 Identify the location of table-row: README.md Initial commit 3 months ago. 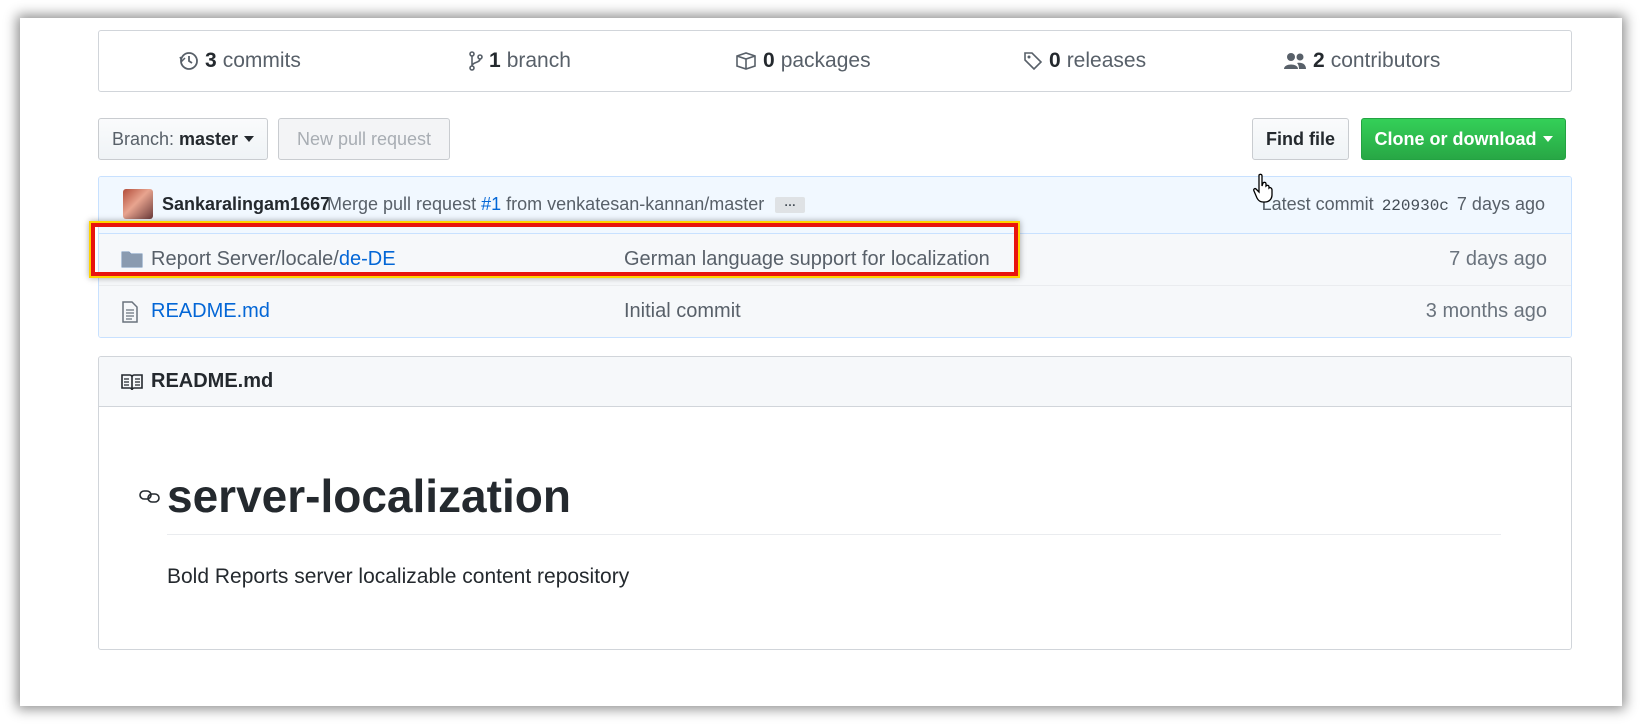
(835, 311).